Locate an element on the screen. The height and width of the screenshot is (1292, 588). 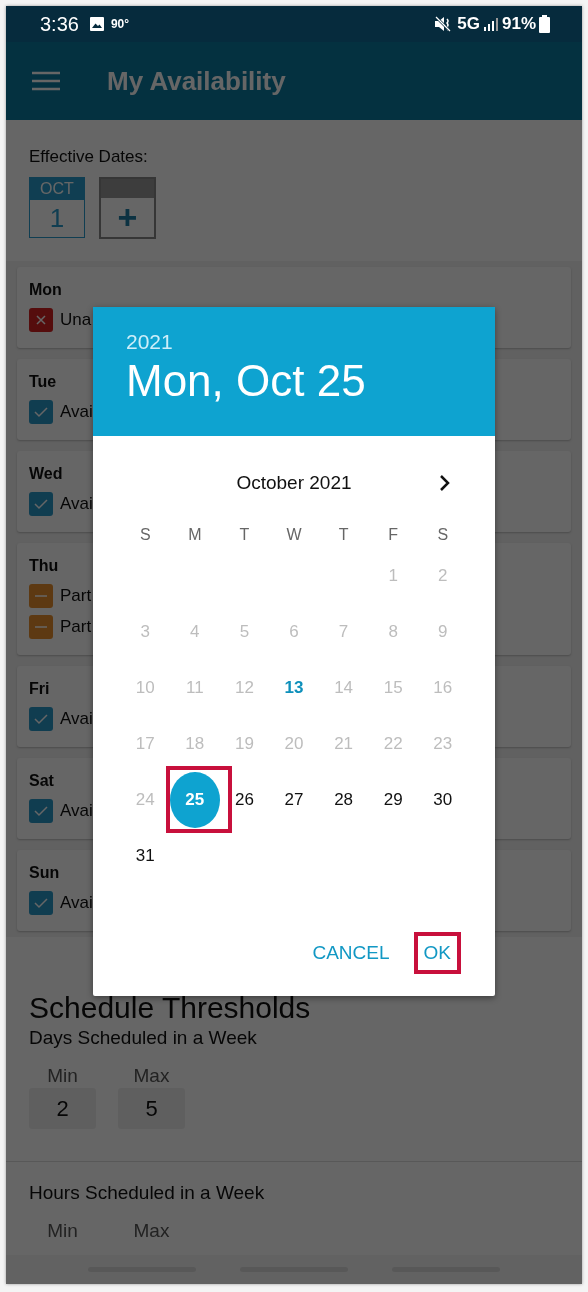
dialog-button: CANCEL is located at coordinates (351, 953).